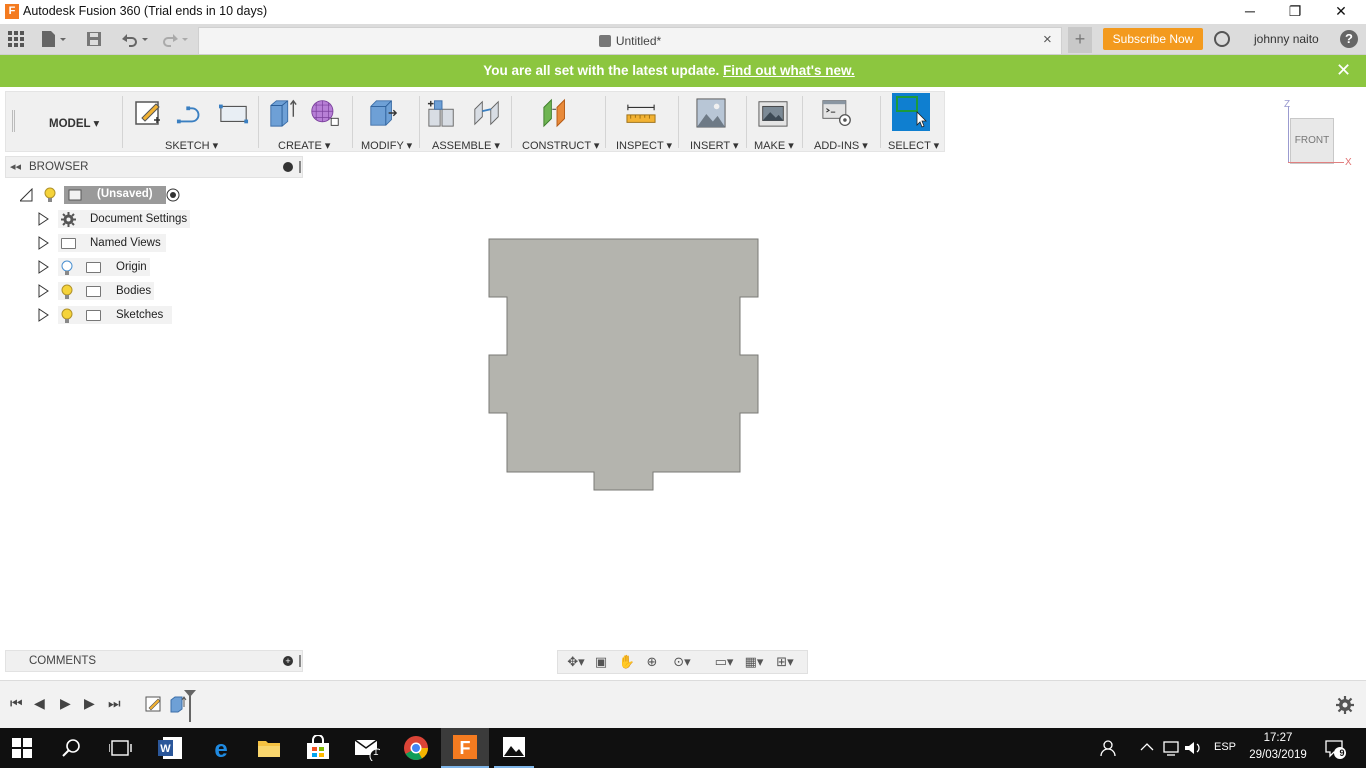 This screenshot has width=1366, height=768. Describe the element at coordinates (1225, 747) in the screenshot. I see `language-indicator: ESP` at that location.